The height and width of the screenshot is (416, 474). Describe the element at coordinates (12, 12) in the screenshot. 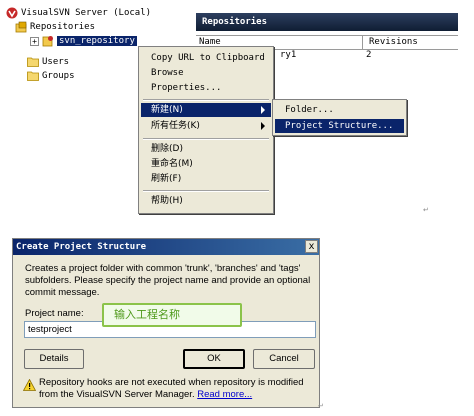

I see `server-icon` at that location.